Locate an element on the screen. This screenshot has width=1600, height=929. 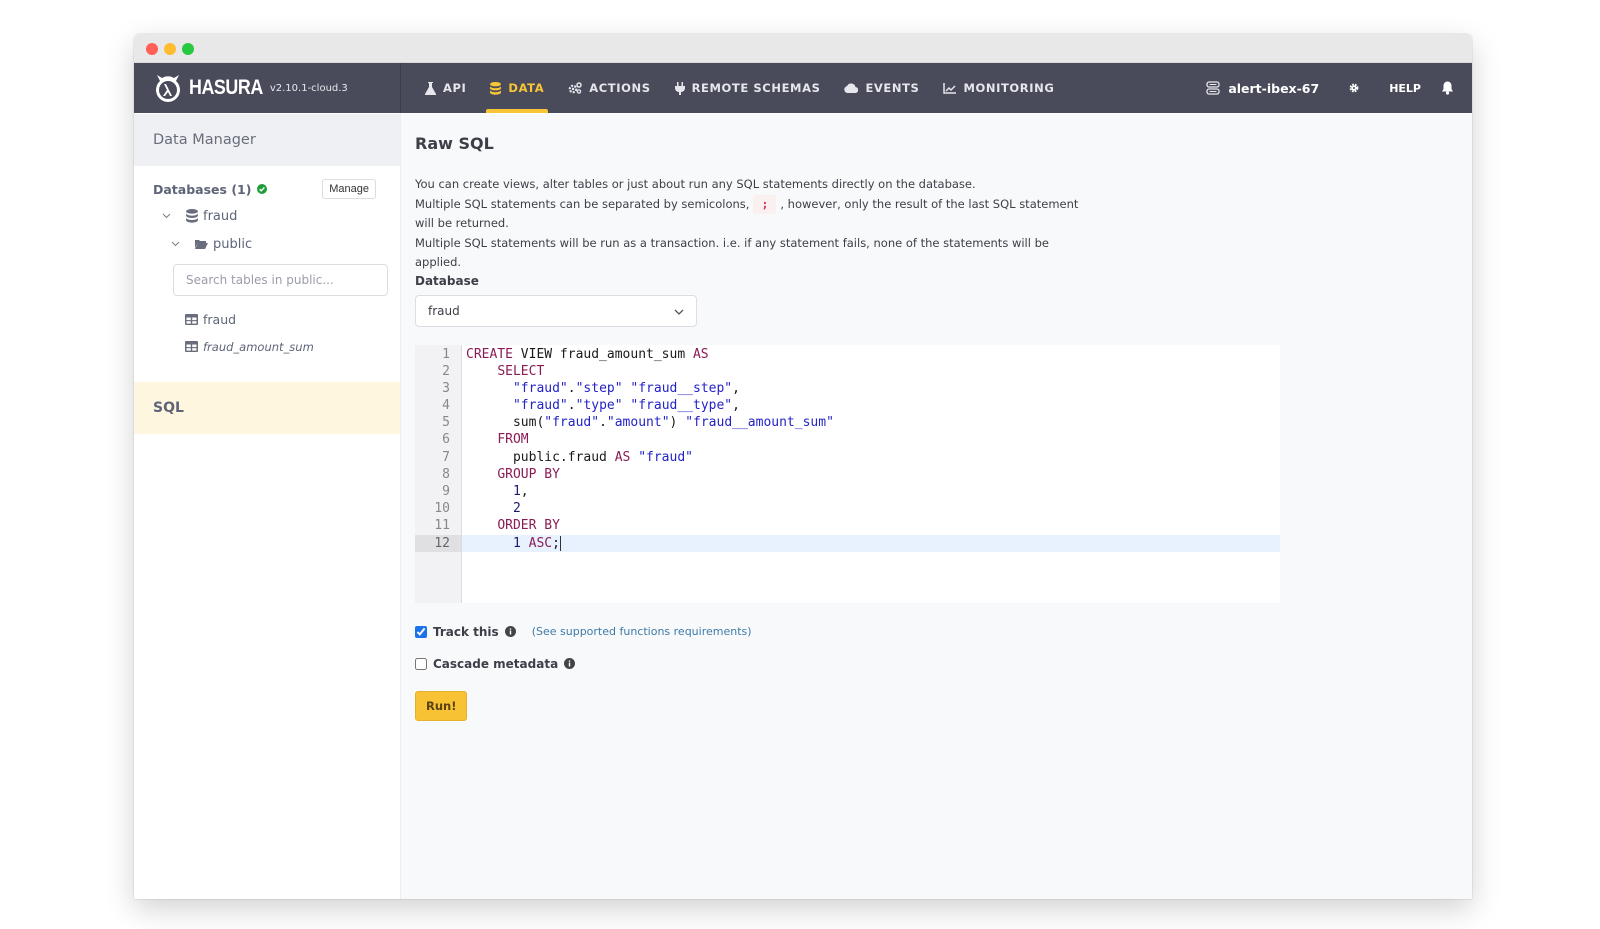
nav-tab-data: DATA is located at coordinates (517, 88).